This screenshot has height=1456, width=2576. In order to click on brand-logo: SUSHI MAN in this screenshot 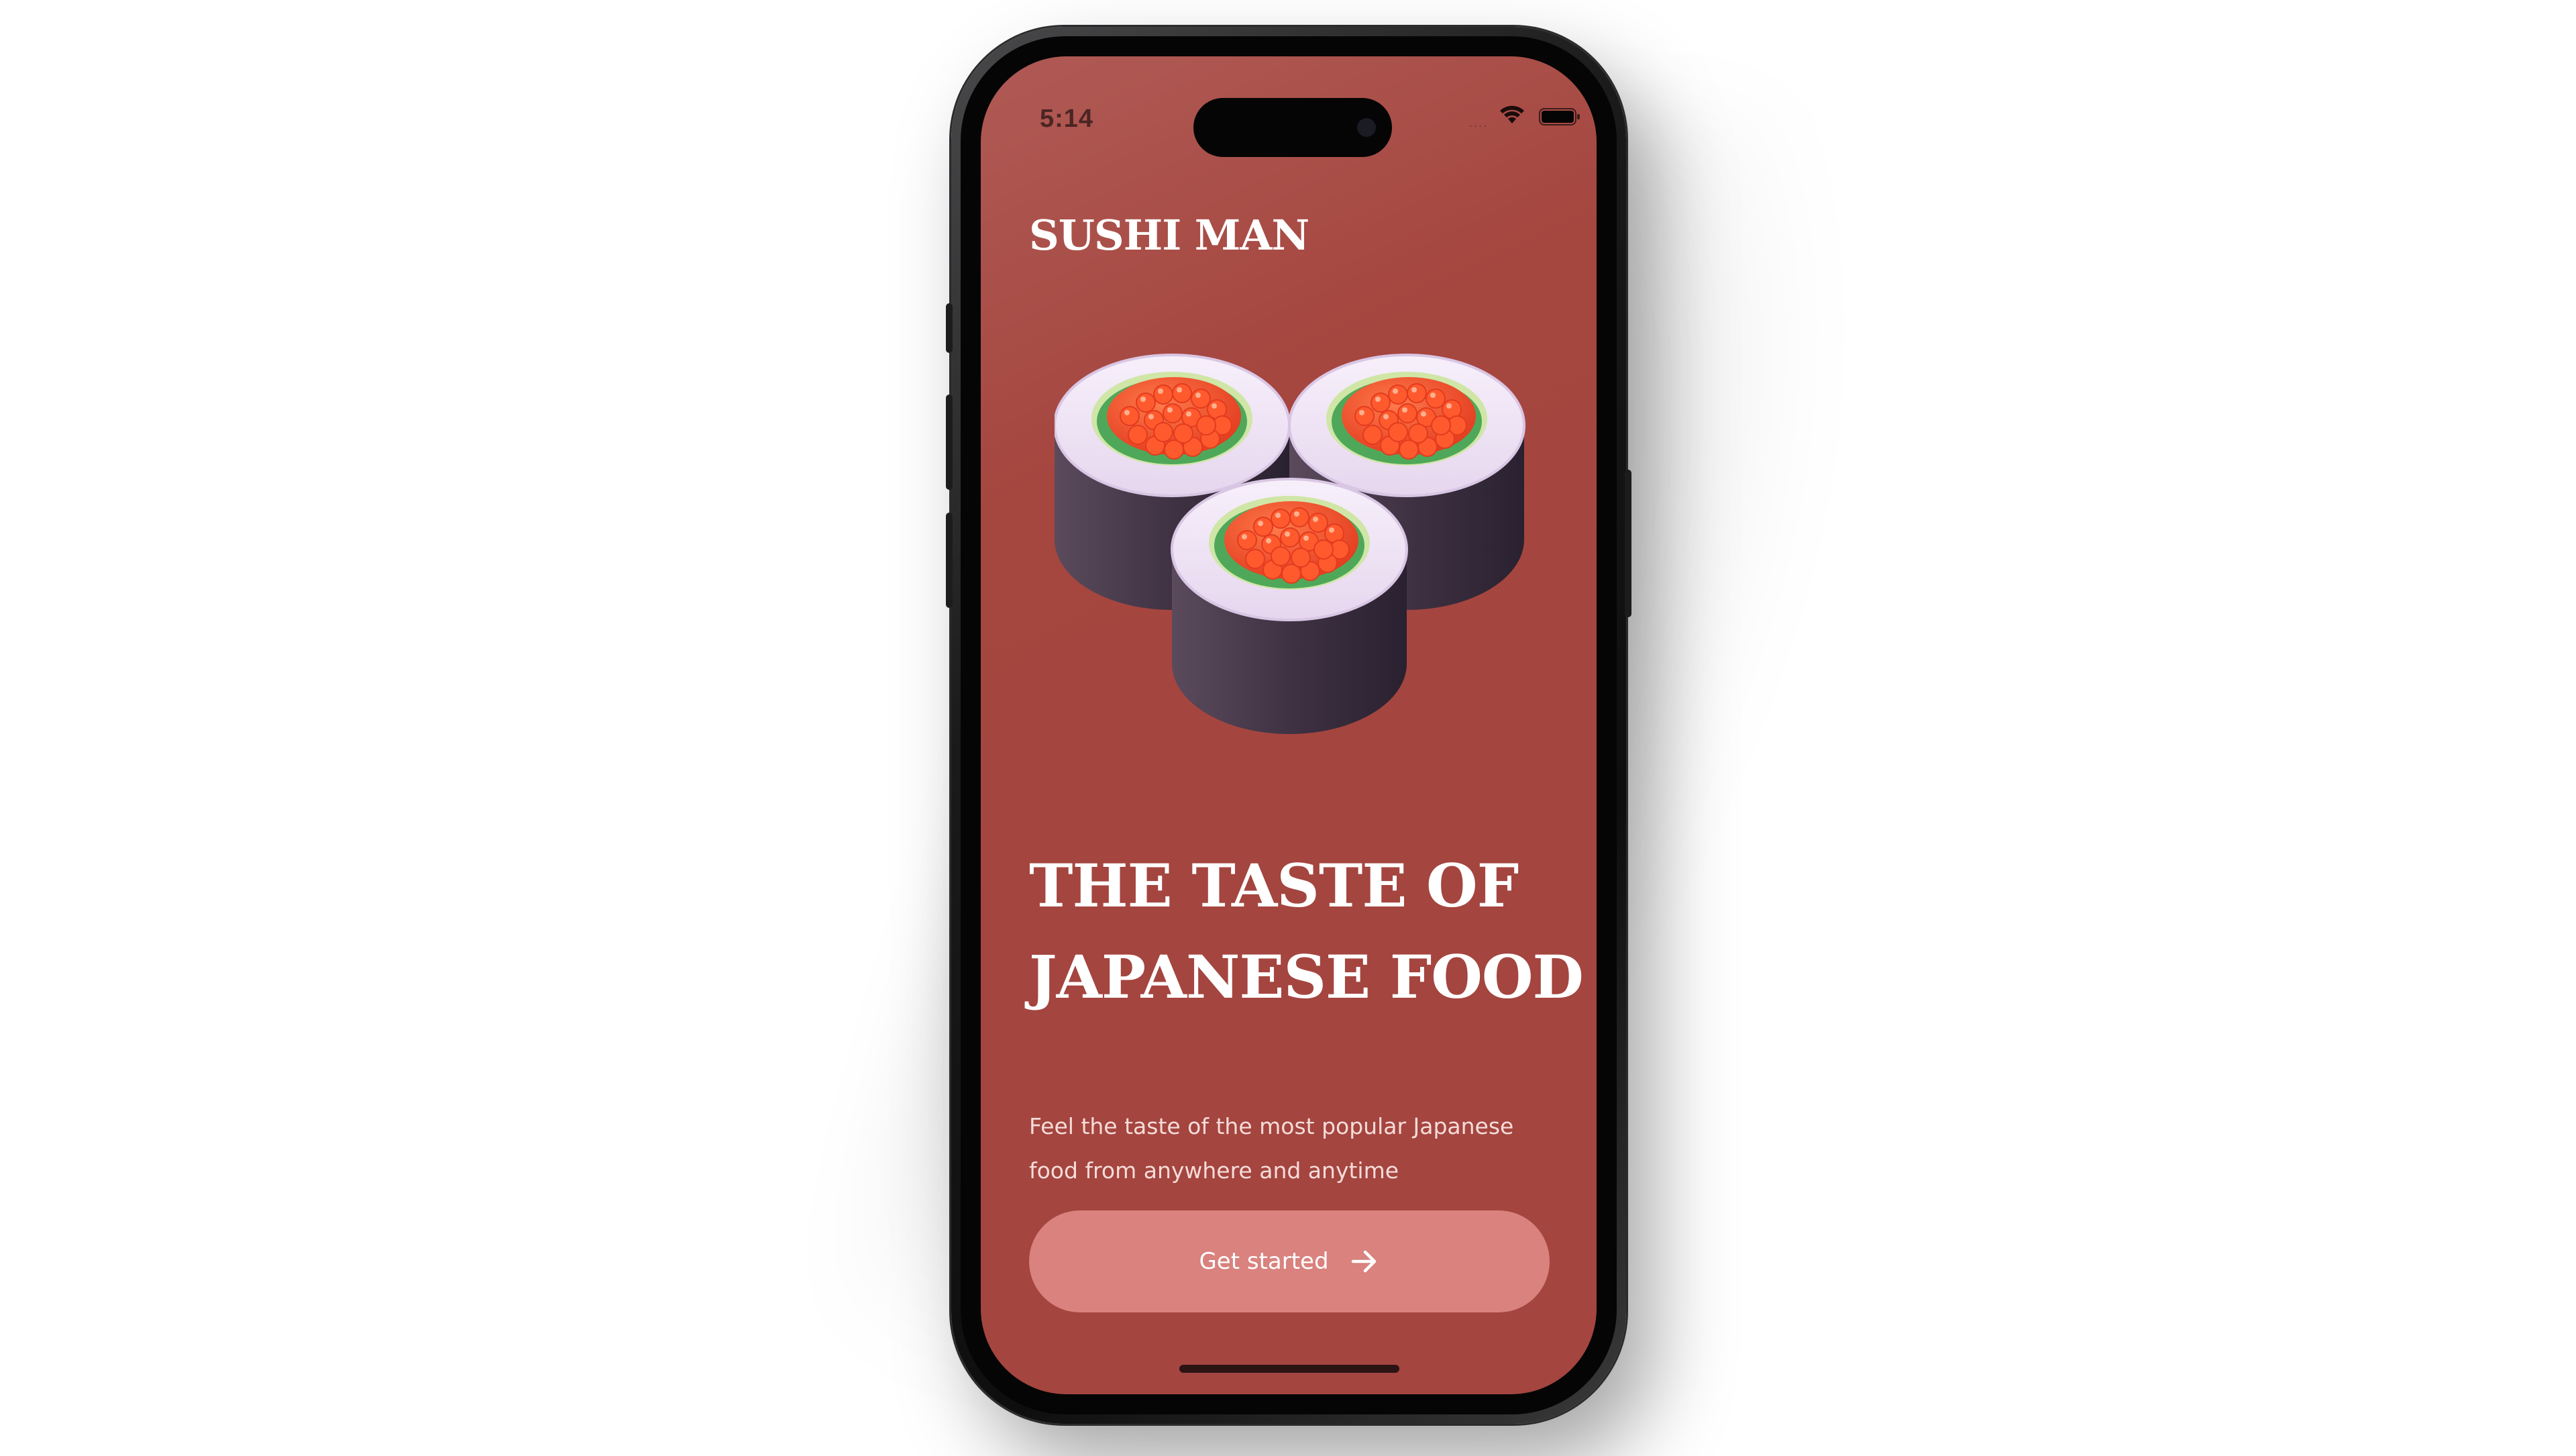, I will do `click(1169, 235)`.